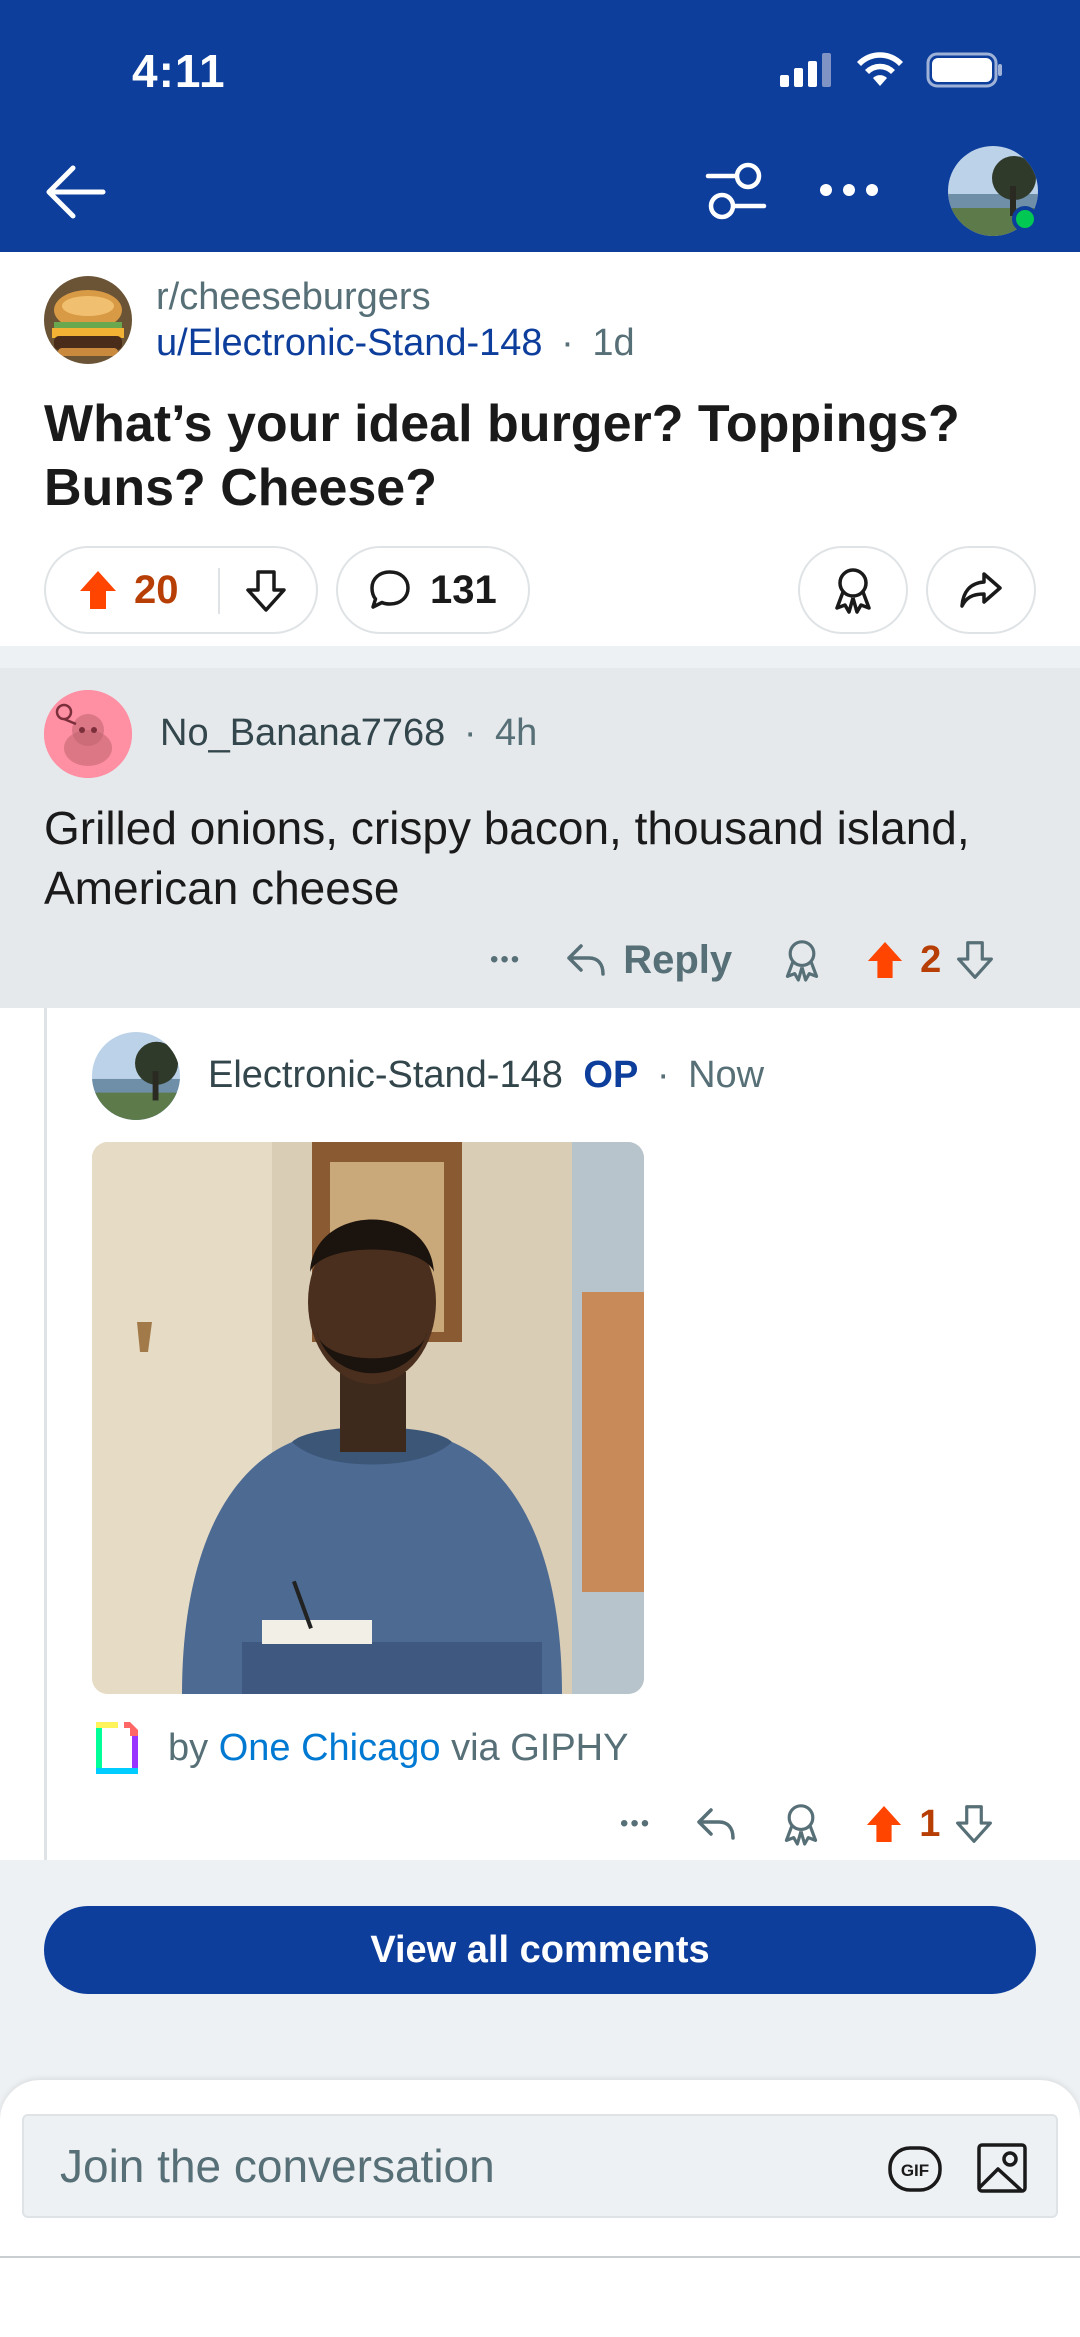  I want to click on comment-score: 2, so click(931, 959).